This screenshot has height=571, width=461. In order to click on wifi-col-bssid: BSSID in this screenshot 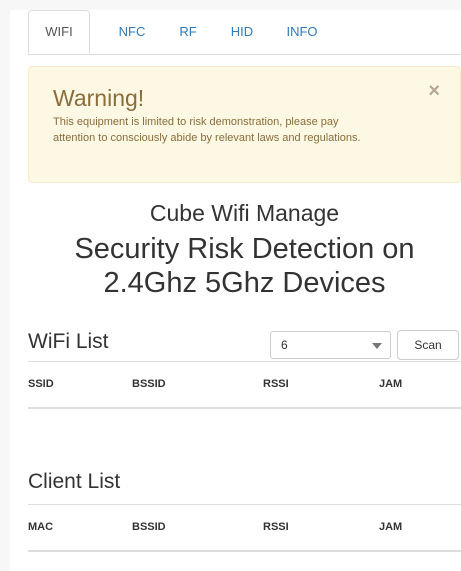, I will do `click(149, 384)`.